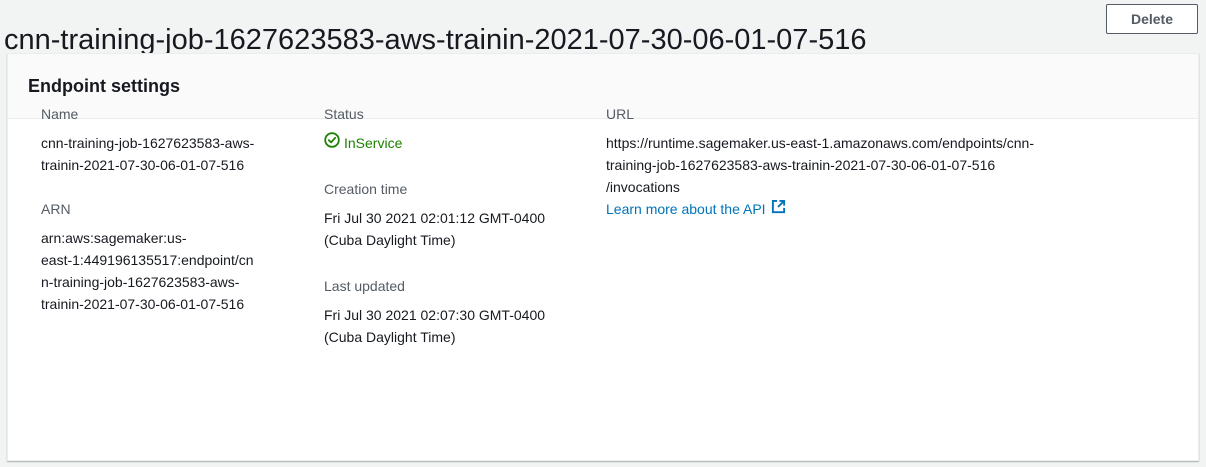 Image resolution: width=1206 pixels, height=467 pixels. What do you see at coordinates (143, 304) in the screenshot?
I see `arn-value-line: trainin-2021-07-30-06-01-07-516` at bounding box center [143, 304].